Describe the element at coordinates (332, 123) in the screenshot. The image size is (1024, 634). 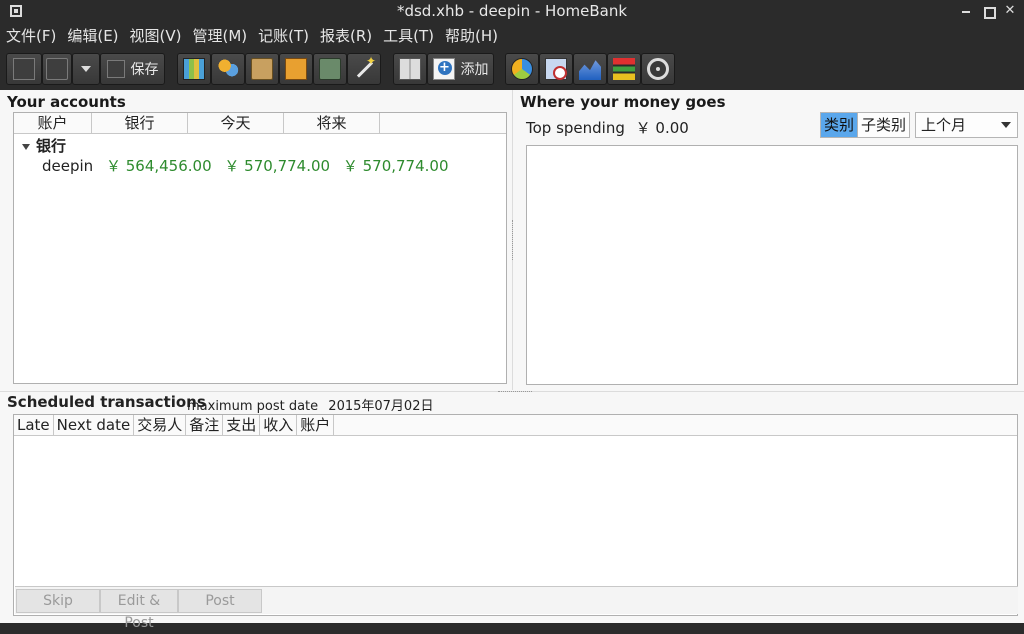
I see `column-future: 将来` at that location.